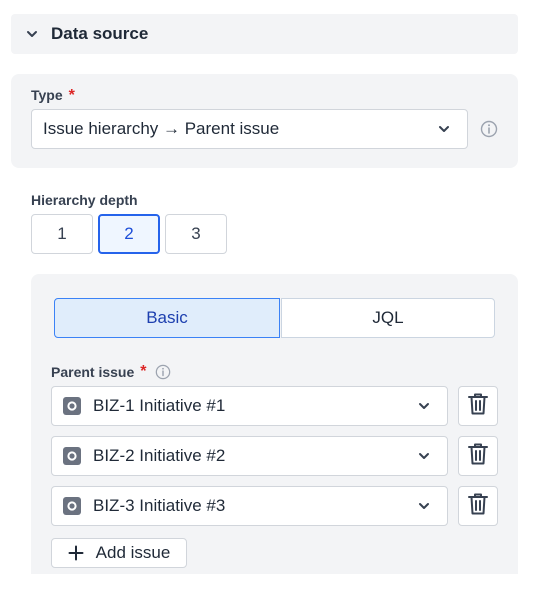  Describe the element at coordinates (249, 406) in the screenshot. I see `parent-issue-select-1: BIZ-1 Initiative #1` at that location.